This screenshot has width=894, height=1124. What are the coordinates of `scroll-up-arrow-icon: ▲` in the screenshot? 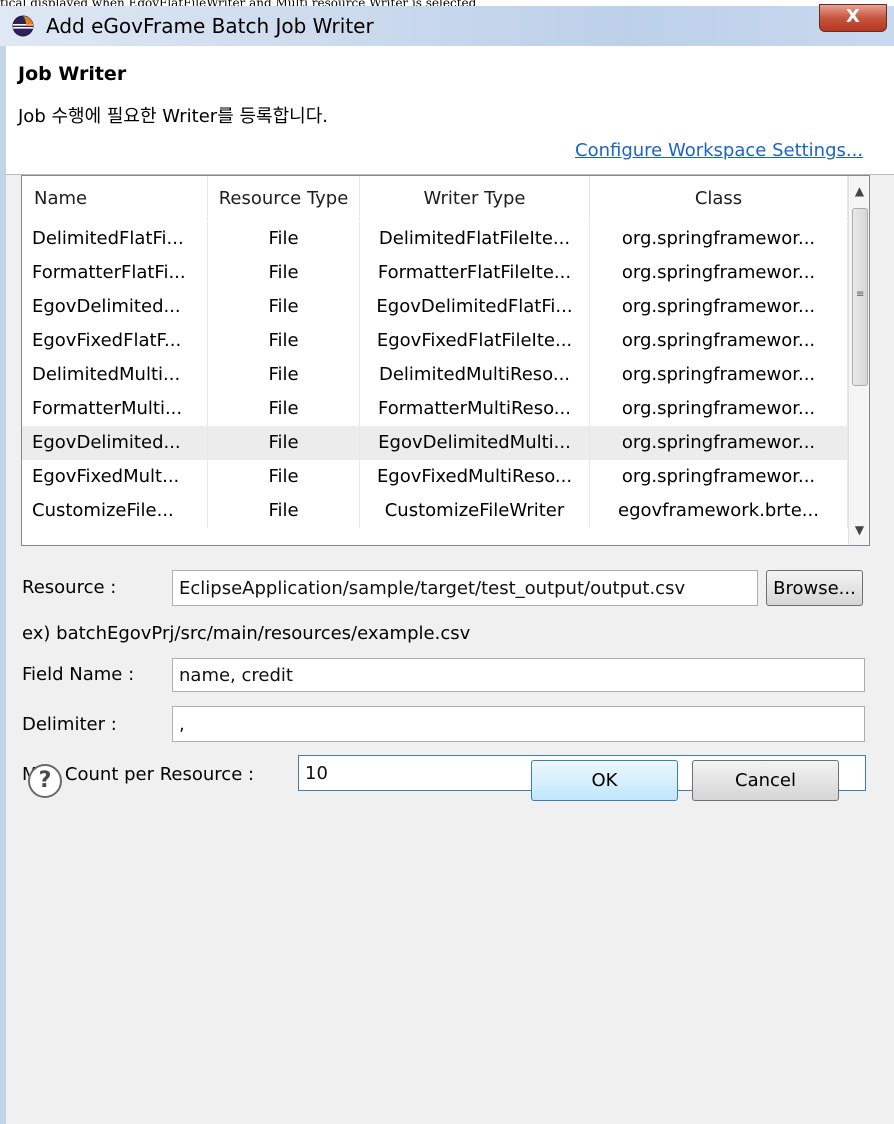 It's located at (859, 191).